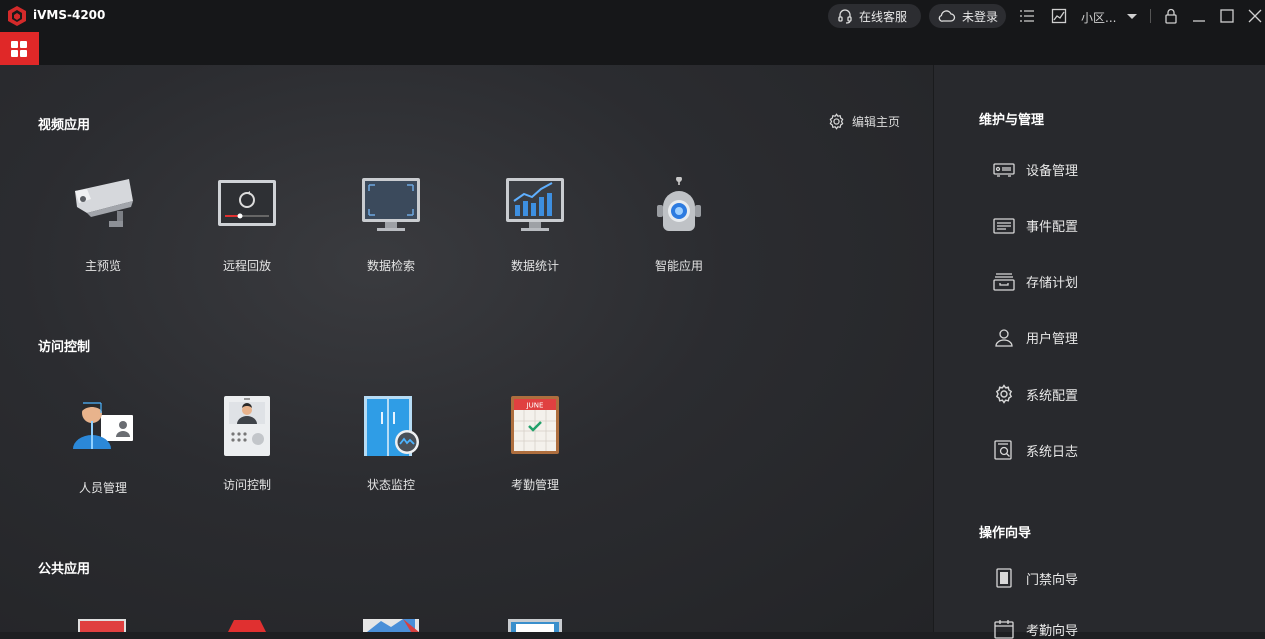 The image size is (1265, 639). I want to click on item-label: 存储计划, so click(1052, 283).